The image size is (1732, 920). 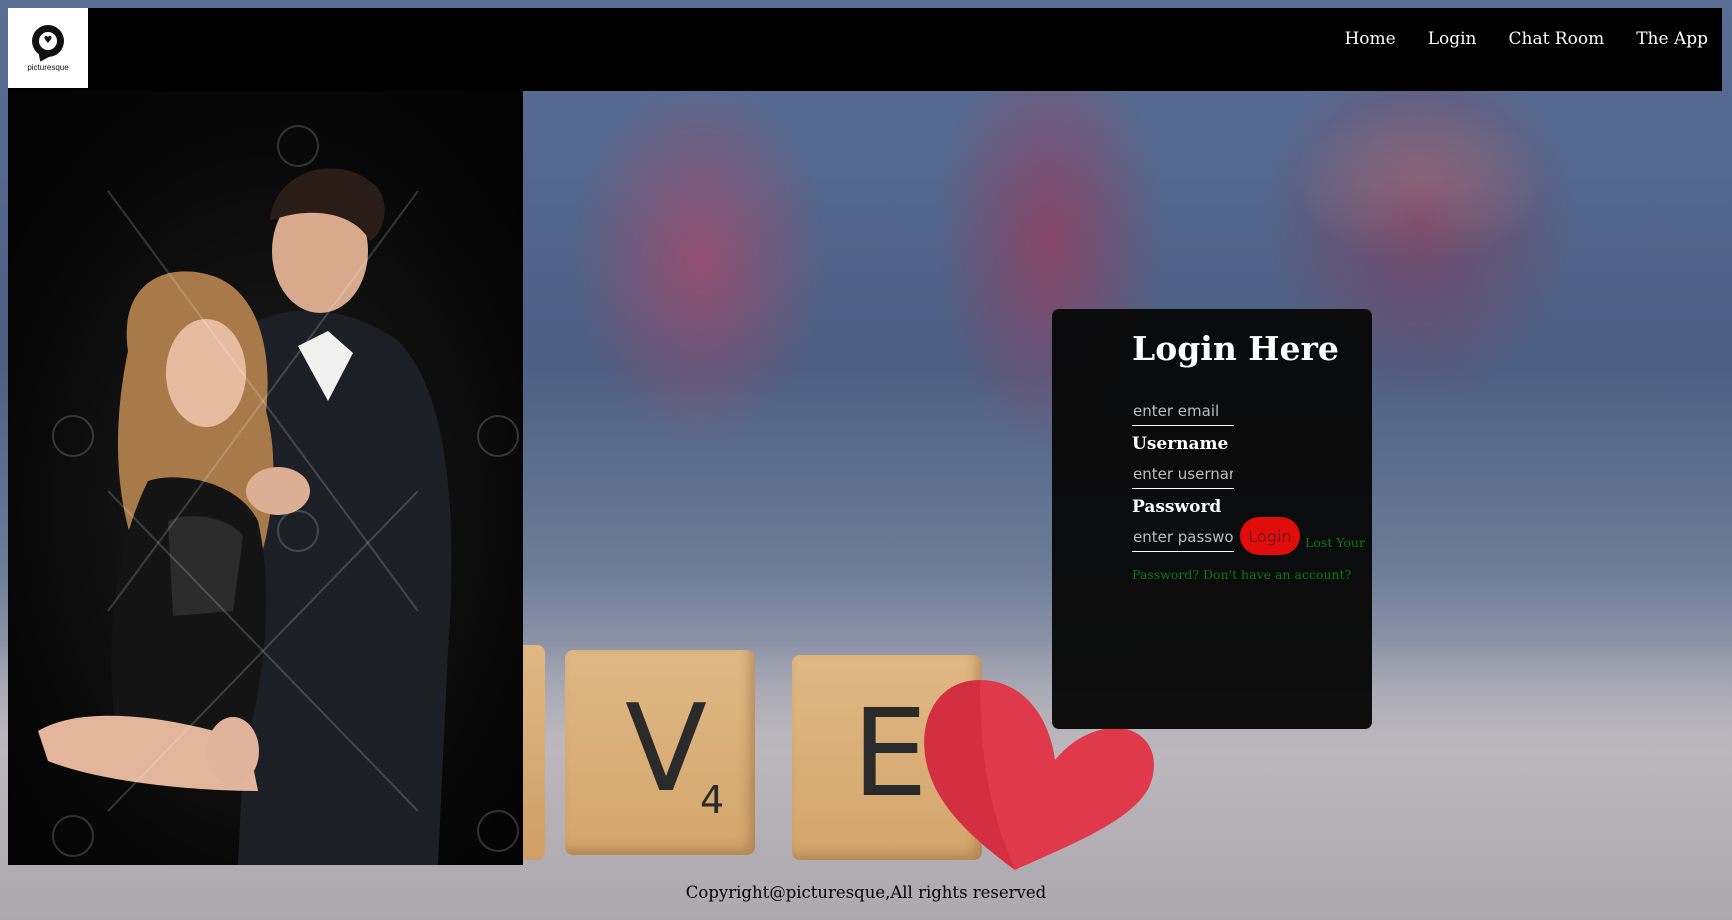 What do you see at coordinates (1177, 507) in the screenshot?
I see `password-label: Password` at bounding box center [1177, 507].